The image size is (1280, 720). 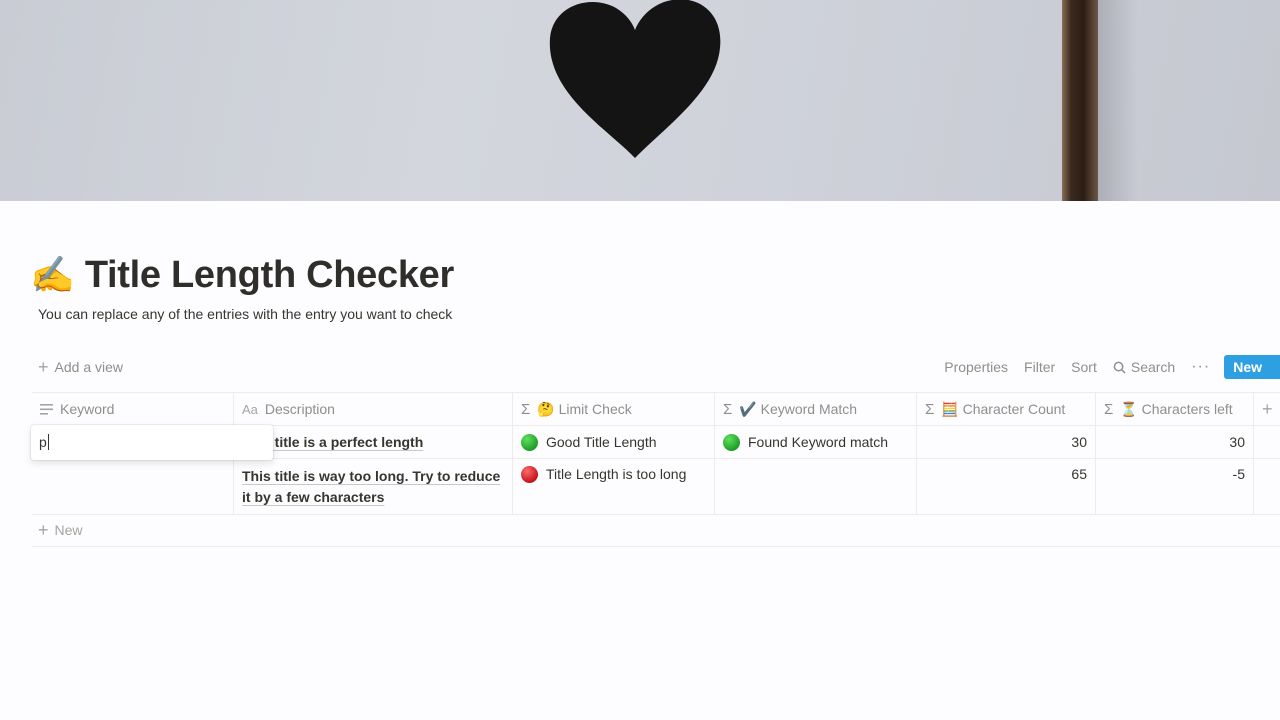 I want to click on keyword-input-value: p, so click(x=43, y=442).